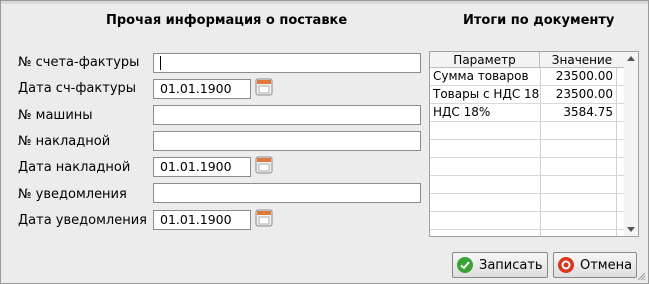  What do you see at coordinates (631, 58) in the screenshot?
I see `scroll-up-arrow-icon` at bounding box center [631, 58].